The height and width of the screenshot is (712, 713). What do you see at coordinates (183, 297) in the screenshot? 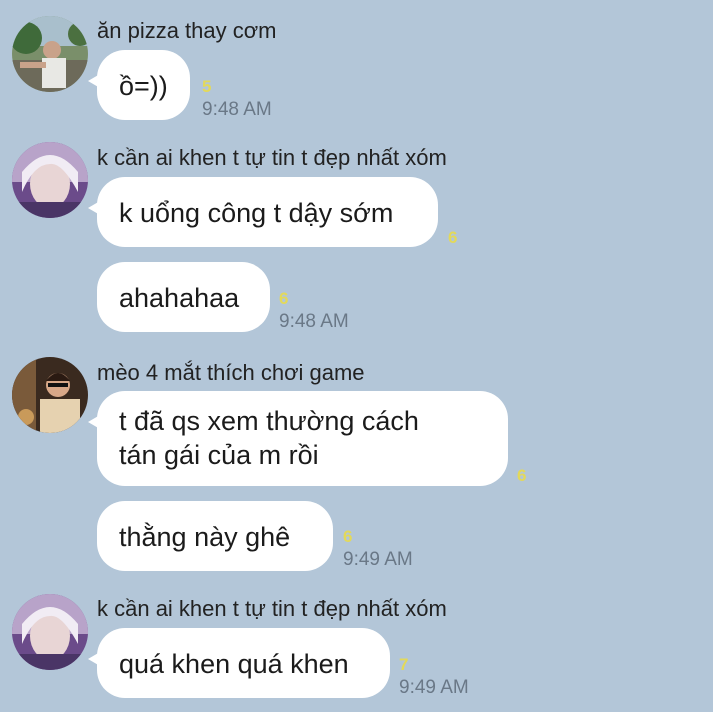
I see `message-bubble: ahahahaa` at bounding box center [183, 297].